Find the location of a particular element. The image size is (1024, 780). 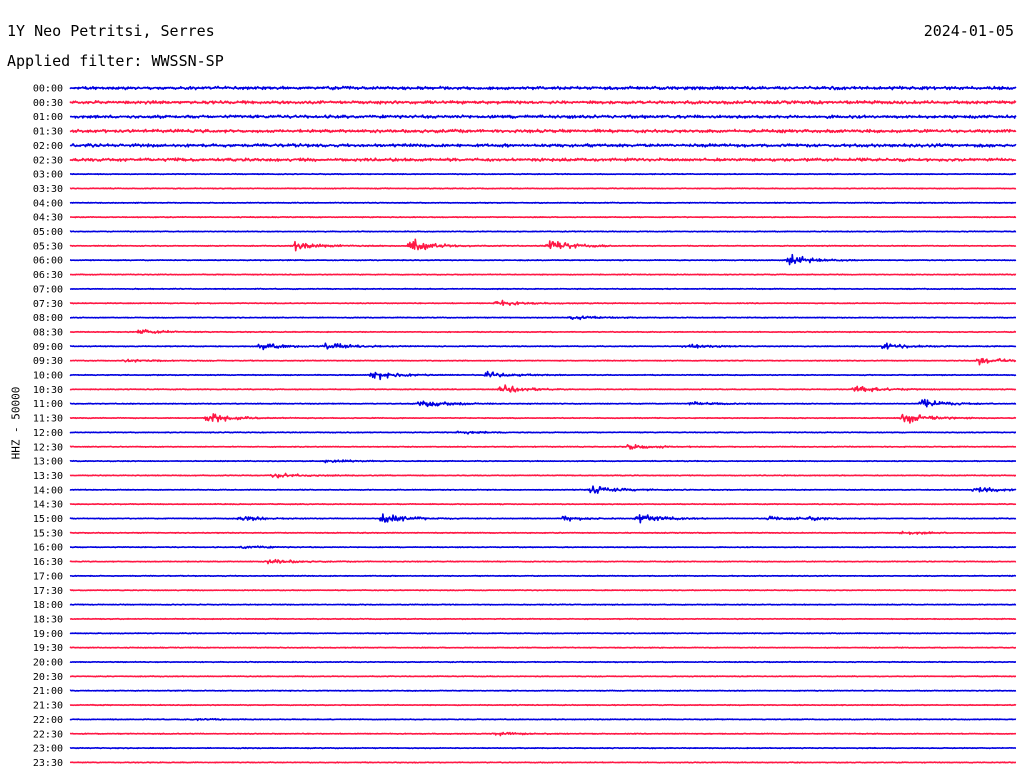

row-time-label: 21:30 is located at coordinates (48, 706).